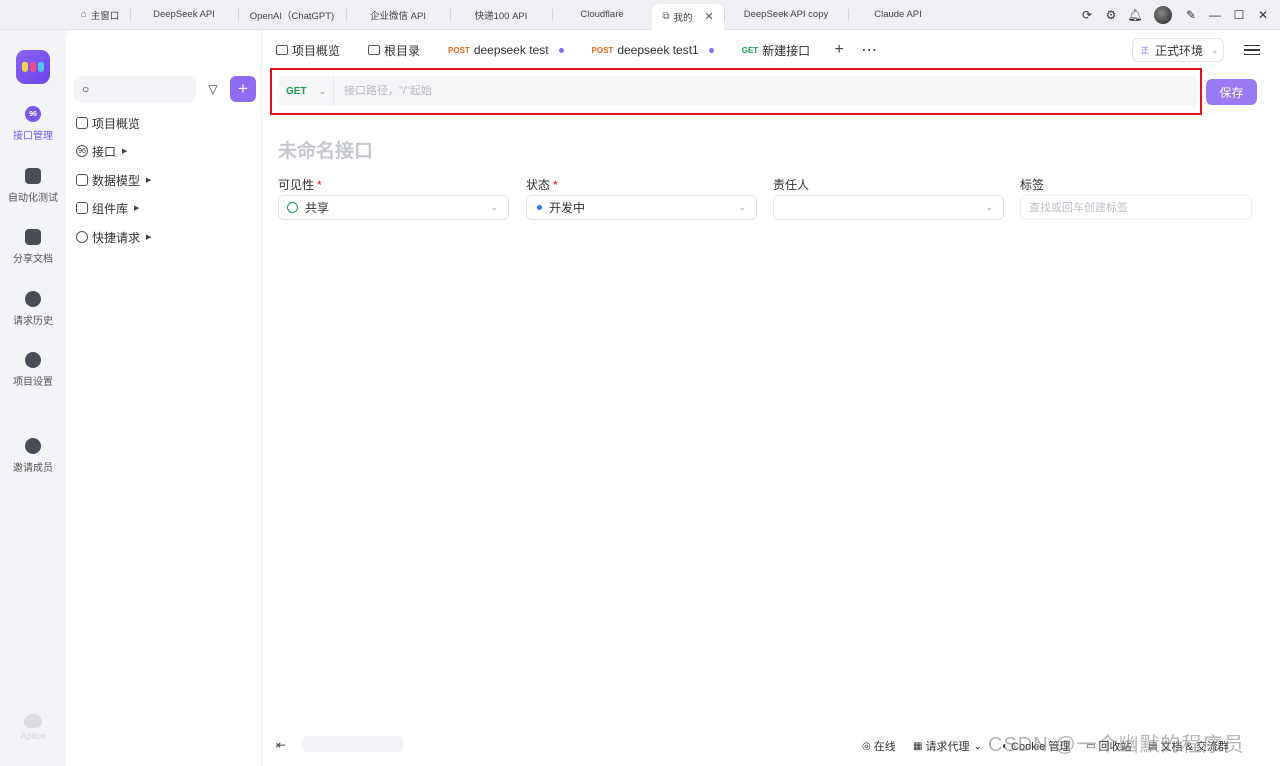 Image resolution: width=1280 pixels, height=766 pixels. What do you see at coordinates (1231, 92) in the screenshot?
I see `save-button: 保存` at bounding box center [1231, 92].